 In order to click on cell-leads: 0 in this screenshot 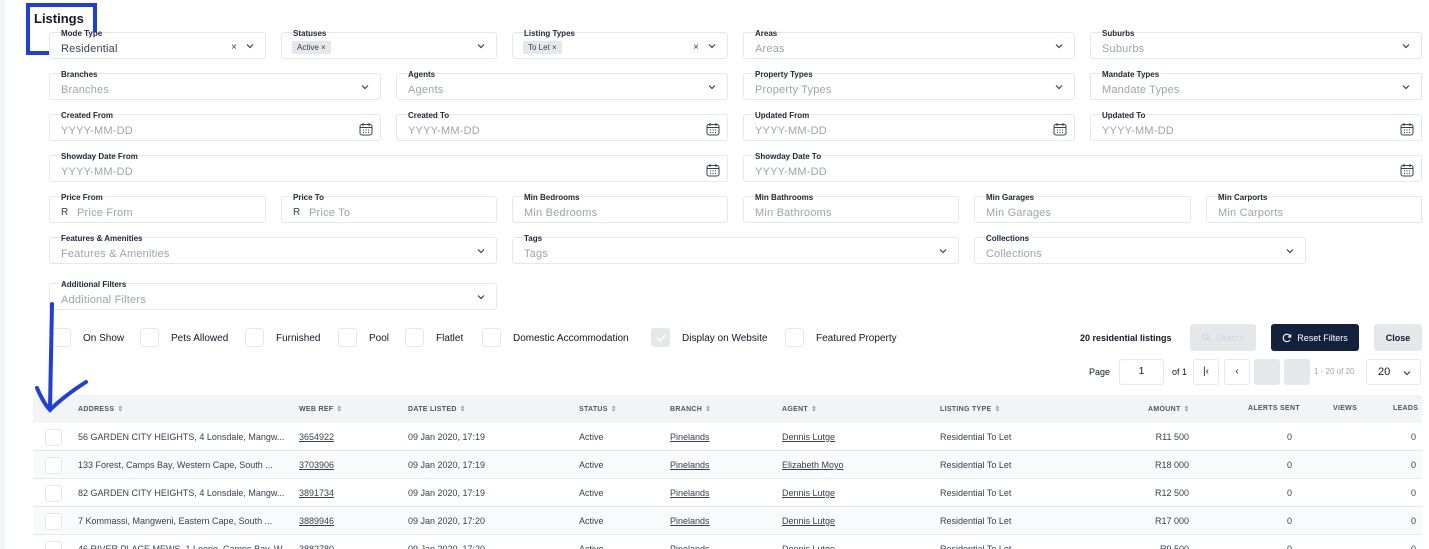, I will do `click(1413, 465)`.